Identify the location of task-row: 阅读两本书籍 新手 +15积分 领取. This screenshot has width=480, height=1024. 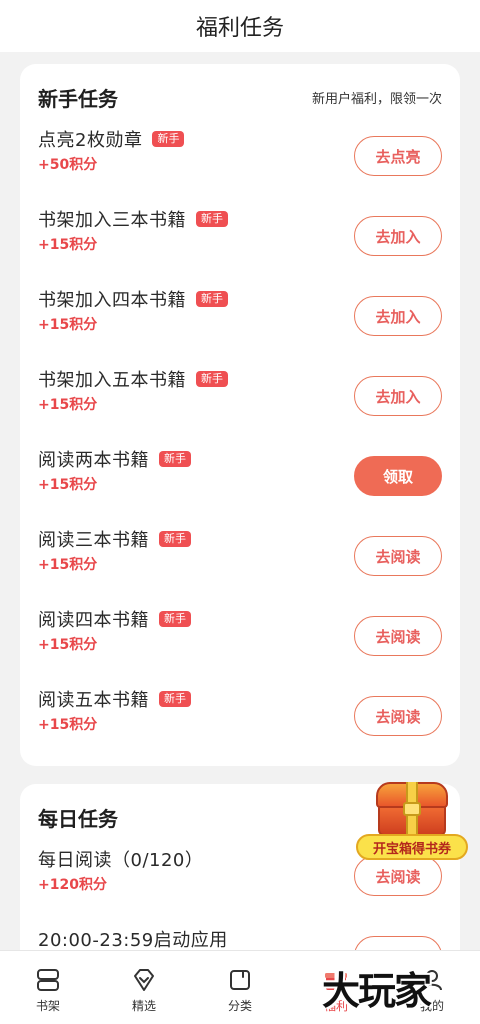
(240, 474).